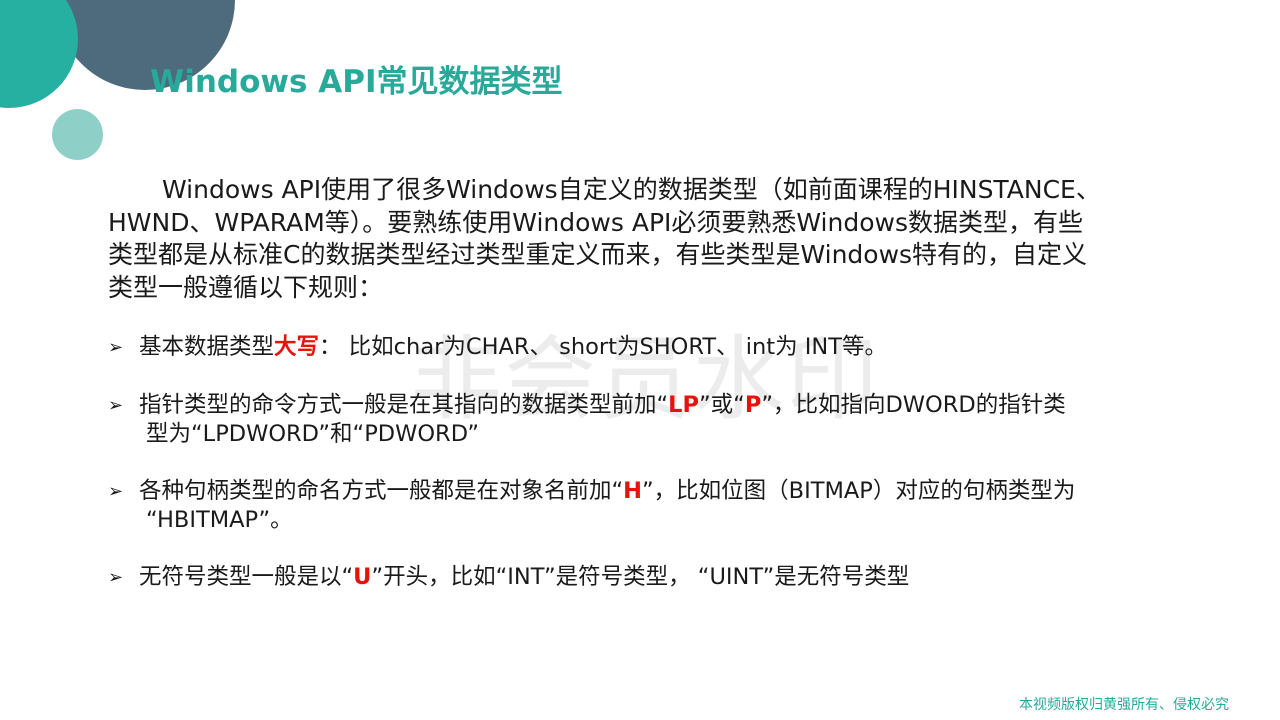  Describe the element at coordinates (683, 405) in the screenshot. I see `highlight-text: LP` at that location.